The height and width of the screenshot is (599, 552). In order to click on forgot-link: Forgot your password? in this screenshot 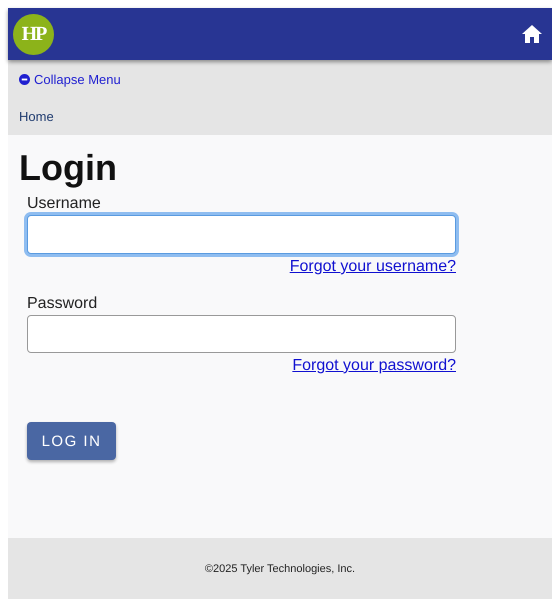, I will do `click(374, 366)`.